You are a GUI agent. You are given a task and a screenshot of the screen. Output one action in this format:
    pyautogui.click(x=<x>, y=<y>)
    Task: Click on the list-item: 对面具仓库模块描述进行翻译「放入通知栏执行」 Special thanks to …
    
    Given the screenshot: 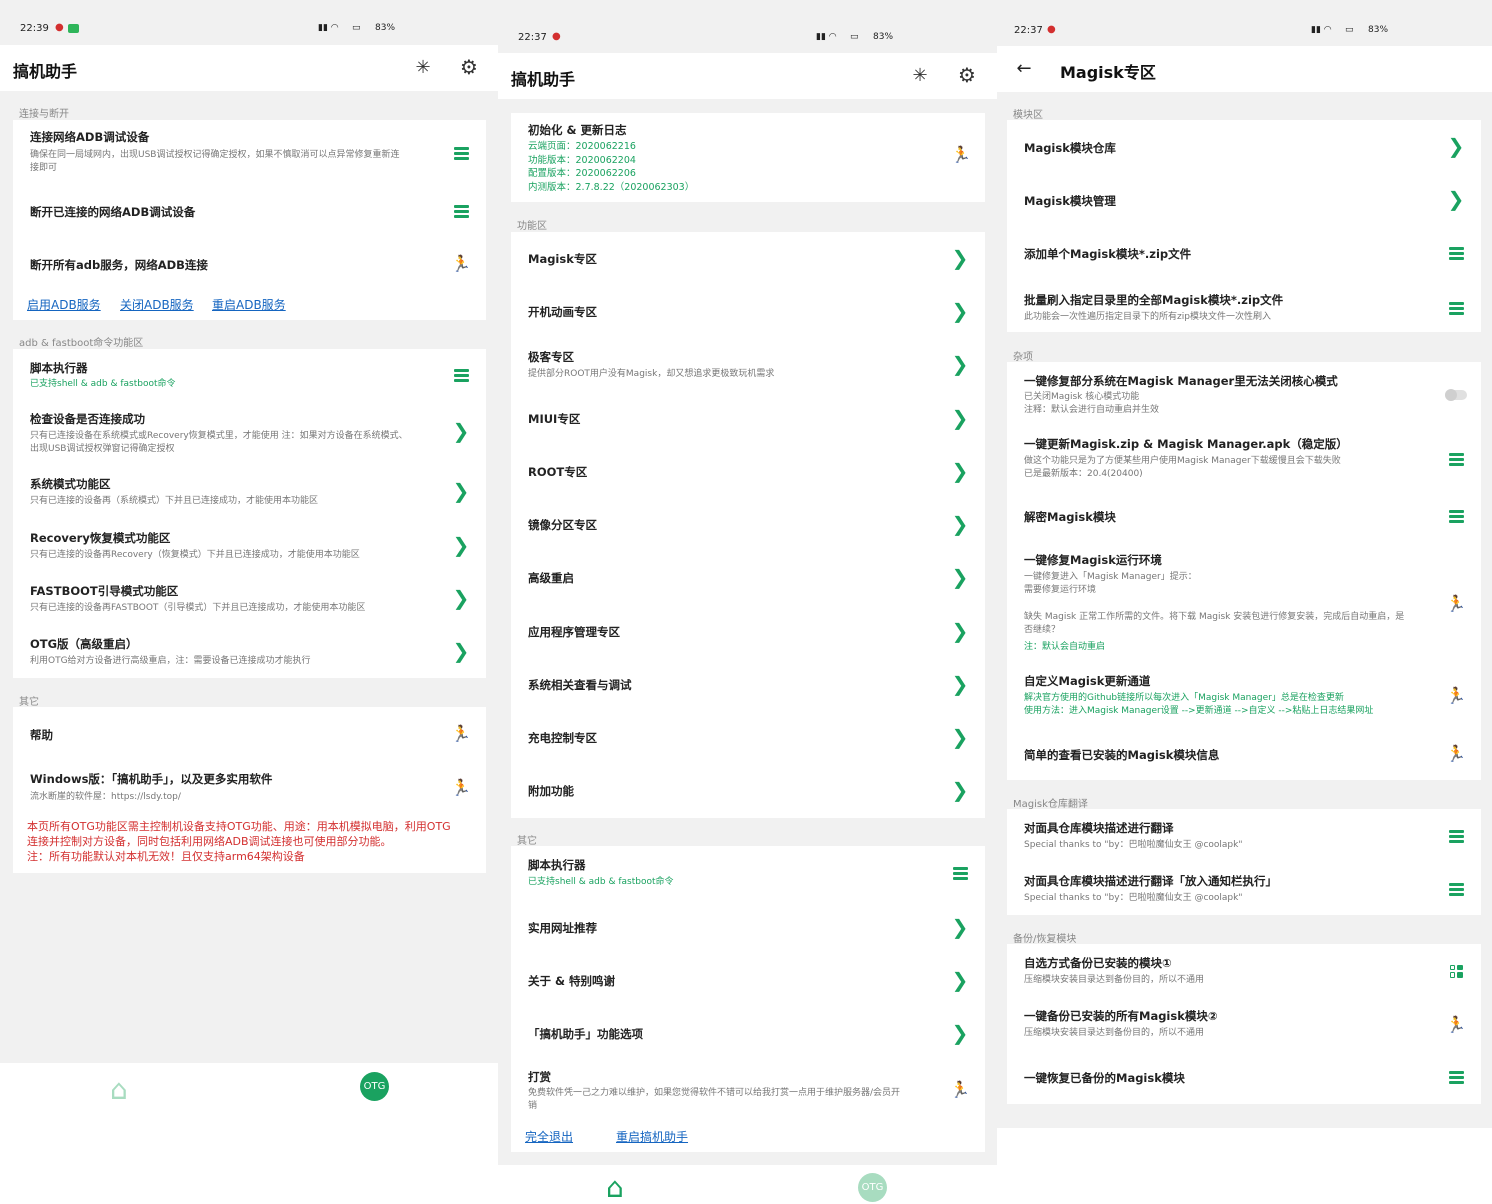 What is the action you would take?
    pyautogui.click(x=1244, y=888)
    